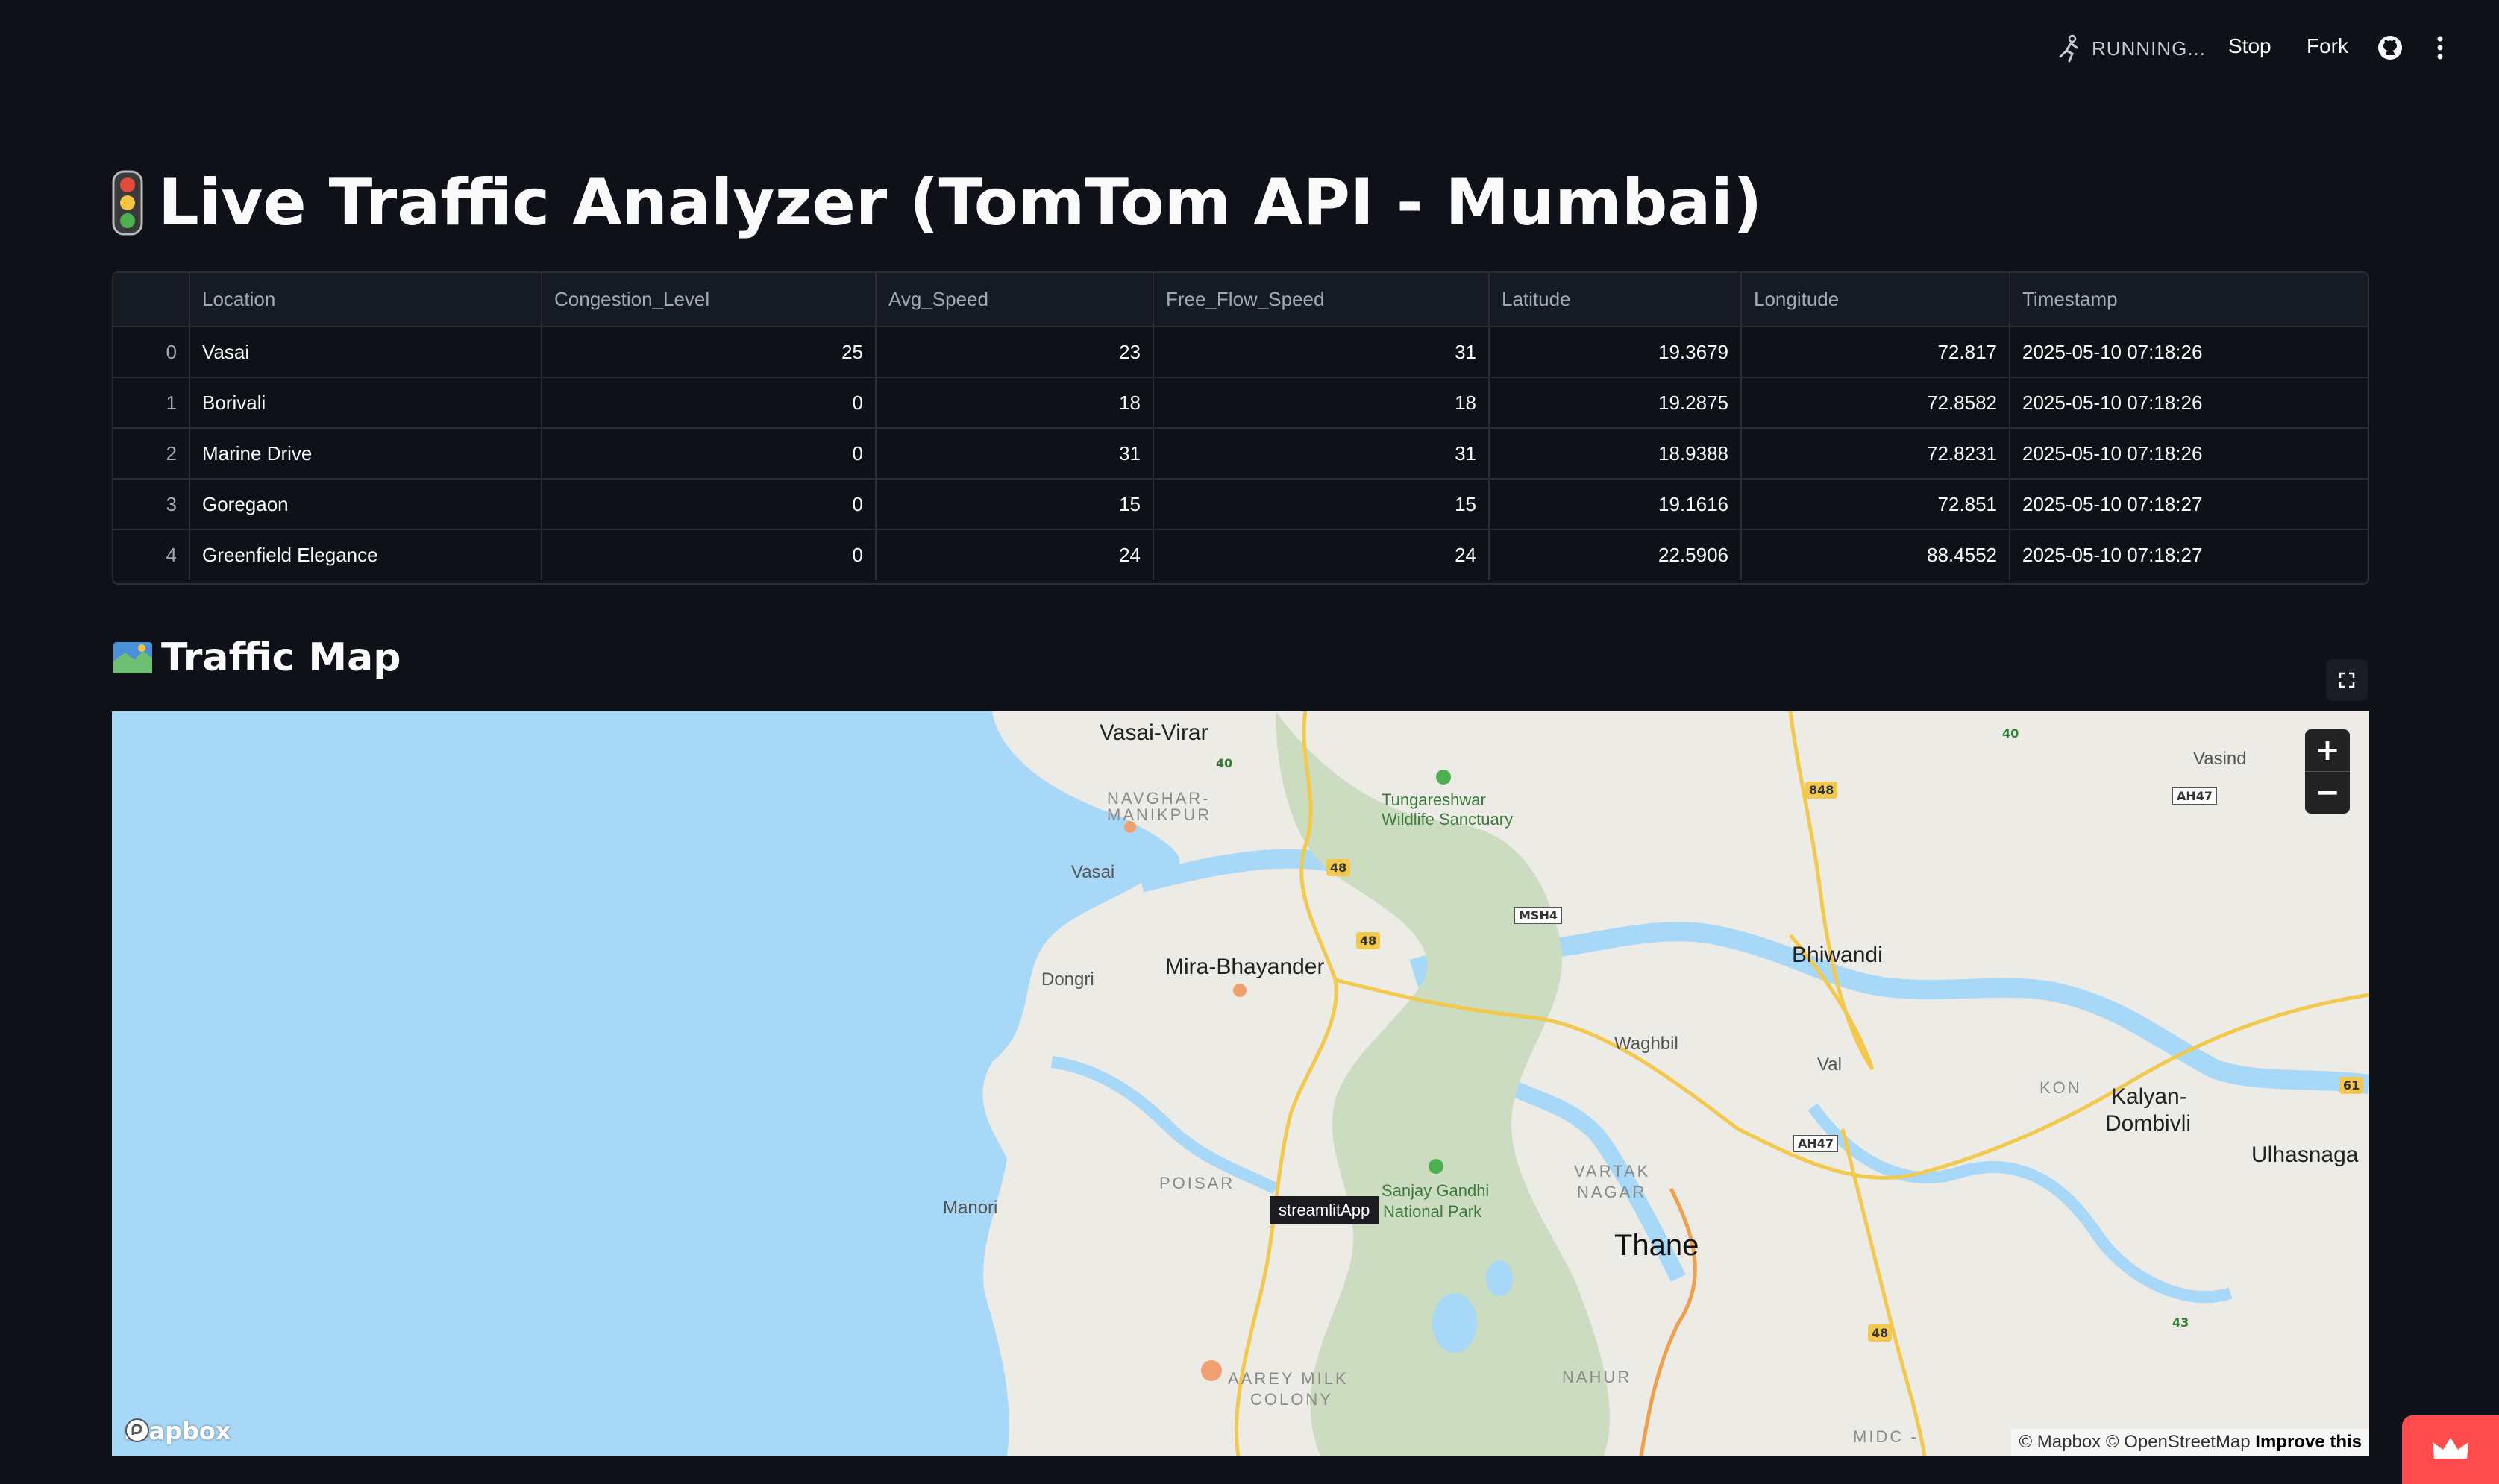 This screenshot has width=2499, height=1484. What do you see at coordinates (1448, 820) in the screenshot?
I see `map-label: Wildlife Sanctuary` at bounding box center [1448, 820].